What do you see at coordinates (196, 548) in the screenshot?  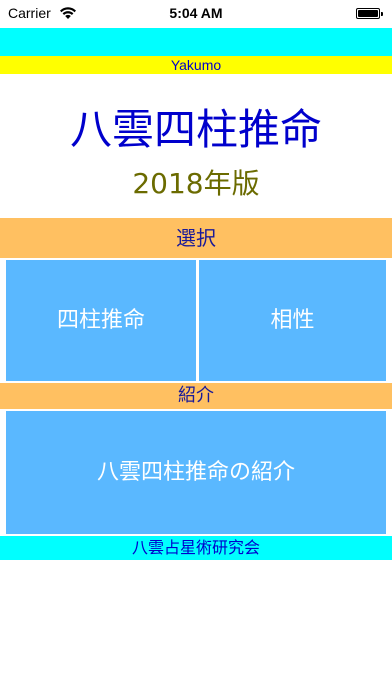 I see `footer-org-label: 八雲占星術研究会` at bounding box center [196, 548].